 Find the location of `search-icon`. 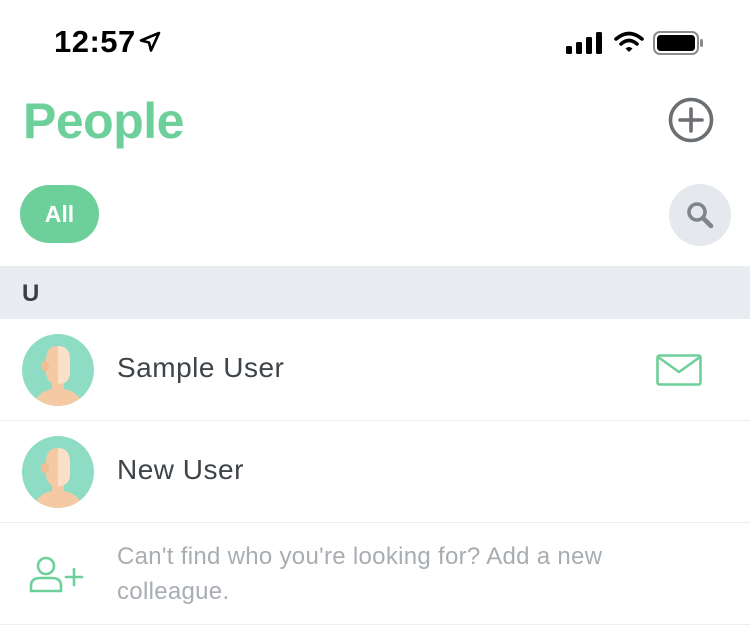

search-icon is located at coordinates (700, 215).